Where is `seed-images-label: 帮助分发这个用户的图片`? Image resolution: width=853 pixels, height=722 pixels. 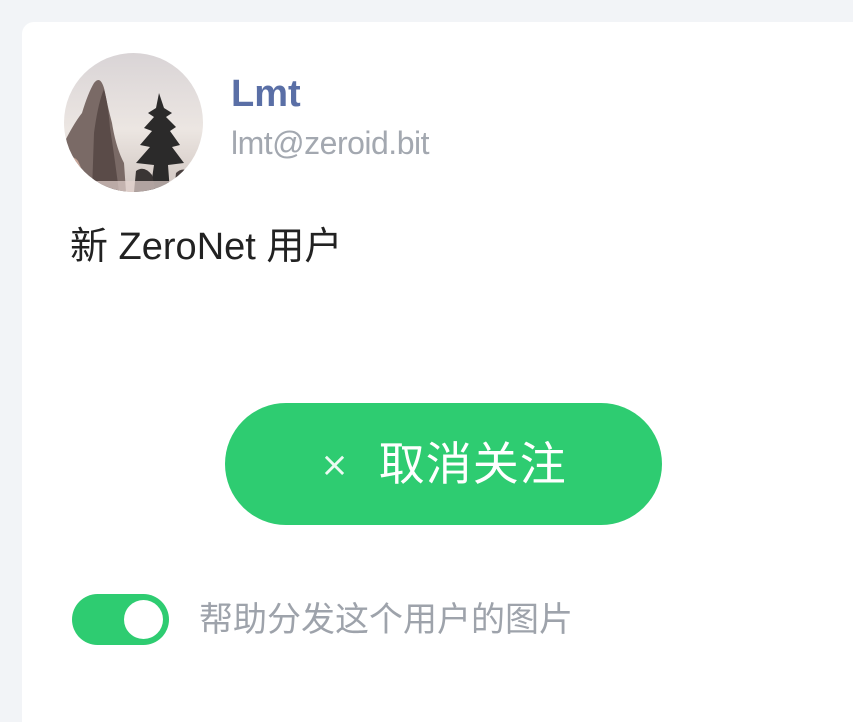 seed-images-label: 帮助分发这个用户的图片 is located at coordinates (386, 619).